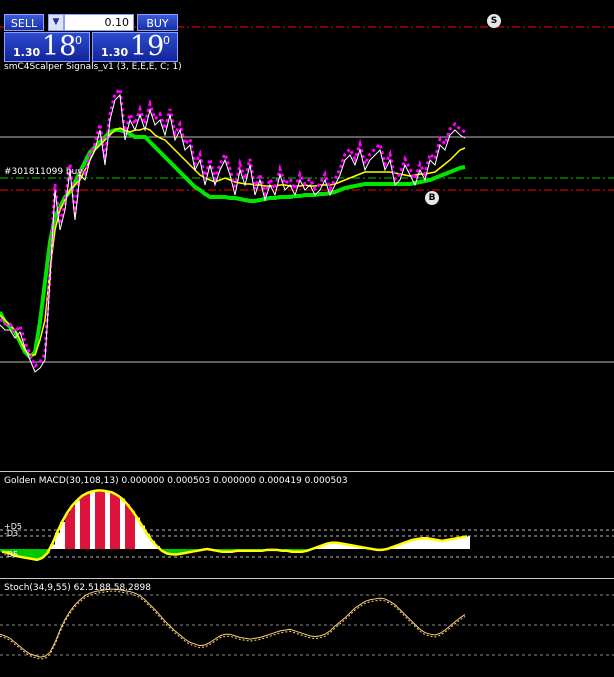  Describe the element at coordinates (91, 37) in the screenshot. I see `one-click-trading-panel: SELL ▼ BUY 1.30 18 0 1.30 19 0` at that location.